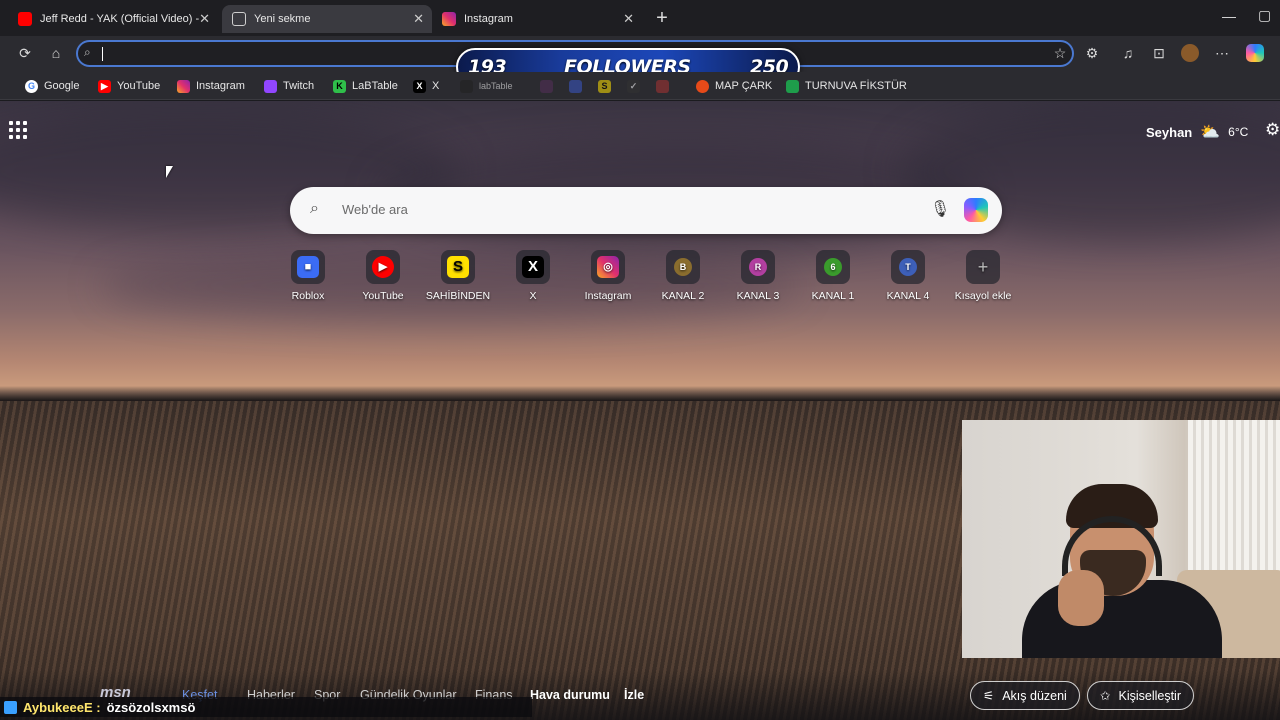 This screenshot has height=720, width=1280. Describe the element at coordinates (734, 86) in the screenshot. I see `bookmark-map-cark: MAP ÇARK` at that location.